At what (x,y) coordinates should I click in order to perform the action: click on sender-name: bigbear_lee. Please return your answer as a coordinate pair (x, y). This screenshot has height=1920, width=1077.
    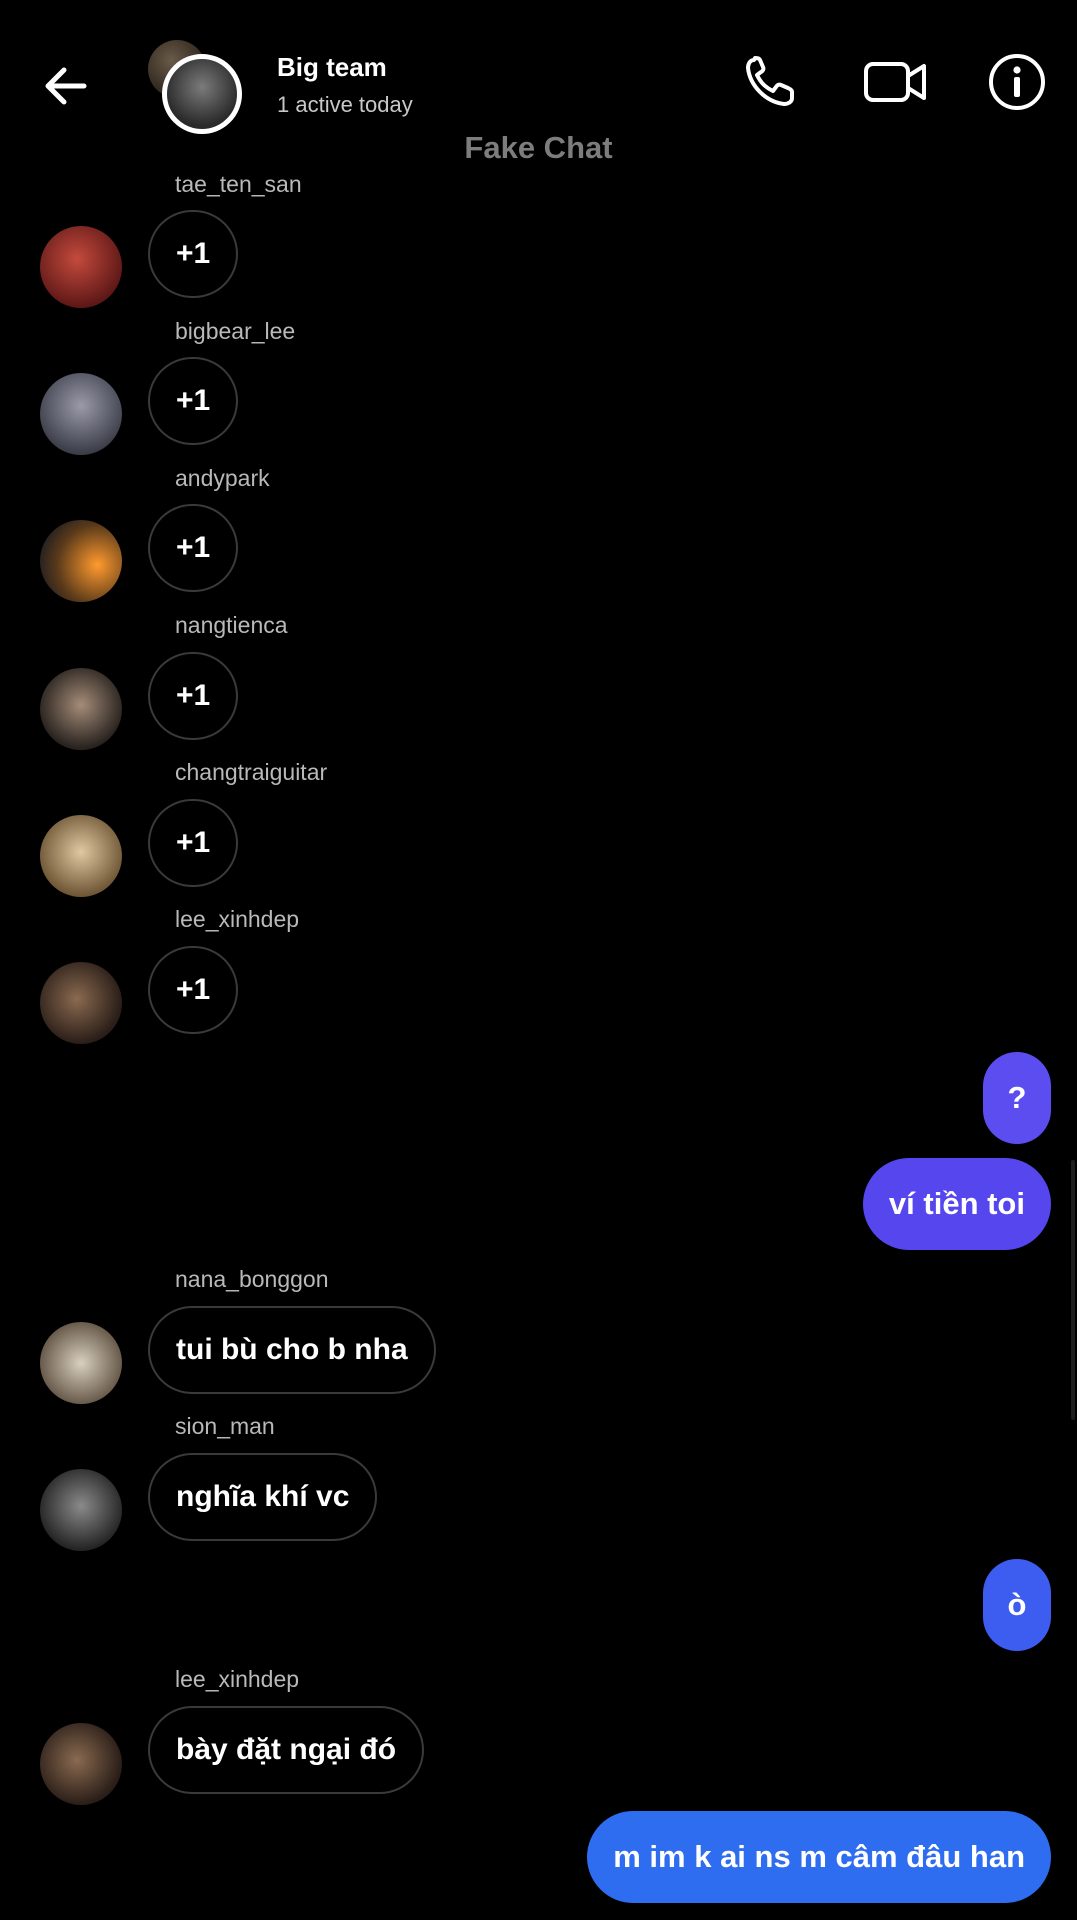
    Looking at the image, I should click on (235, 331).